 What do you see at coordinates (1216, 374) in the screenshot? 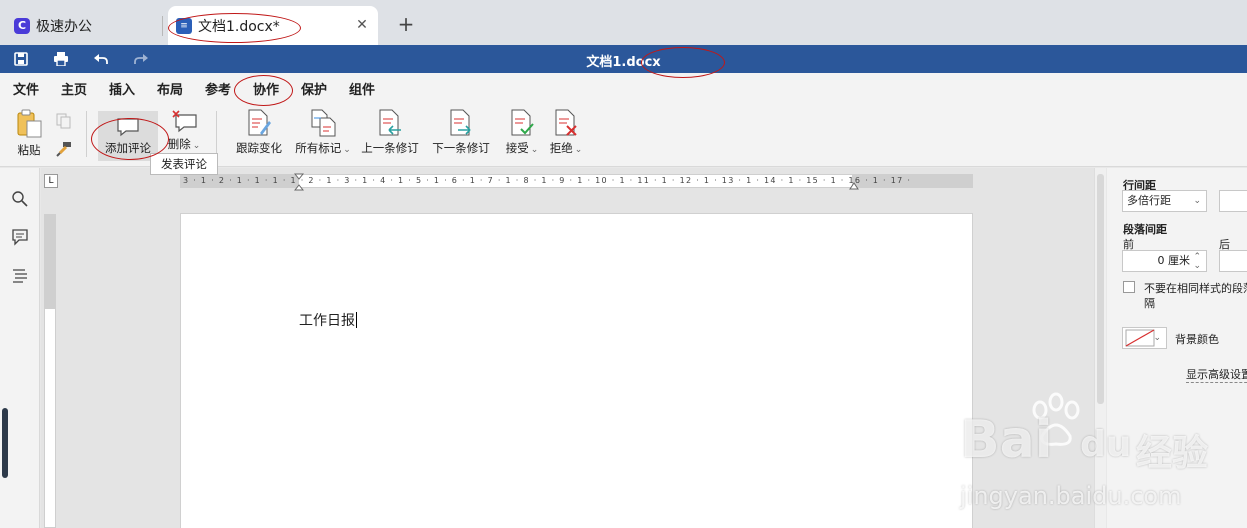
I see `show-advanced-settings-link: 显示高级设置` at bounding box center [1216, 374].